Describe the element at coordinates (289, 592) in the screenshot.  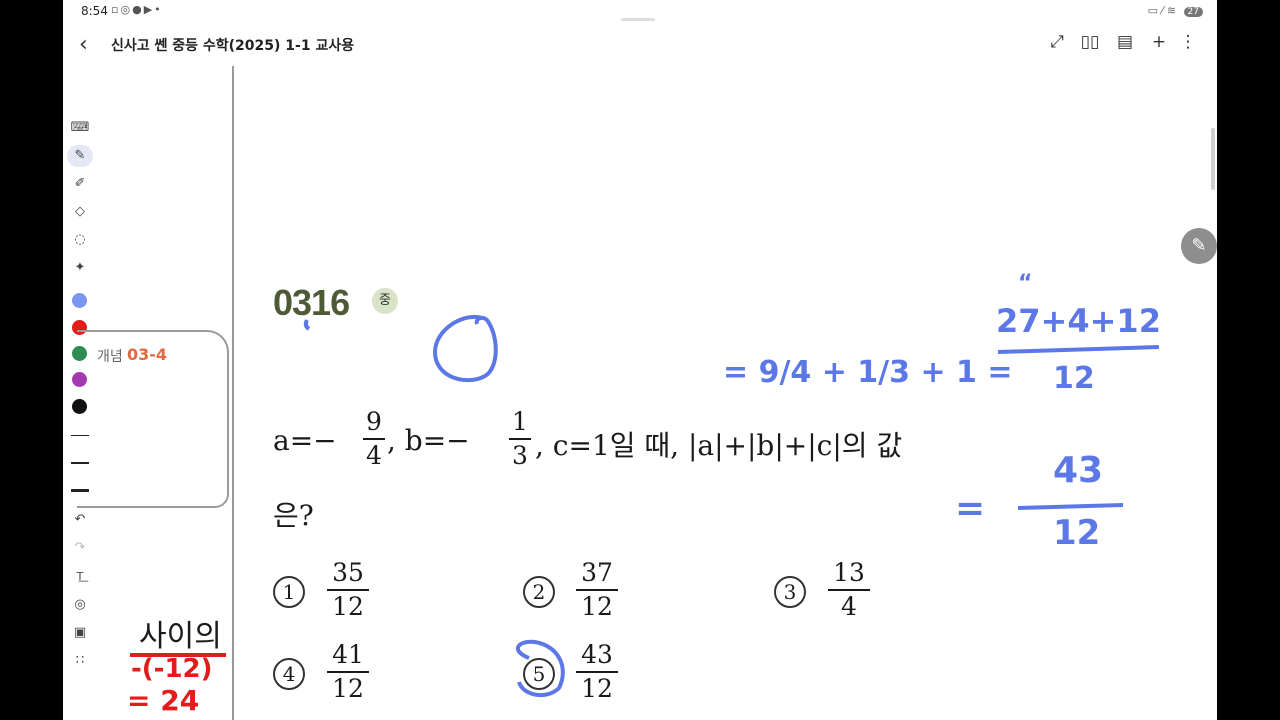
I see `choice-1-mark: 1` at that location.